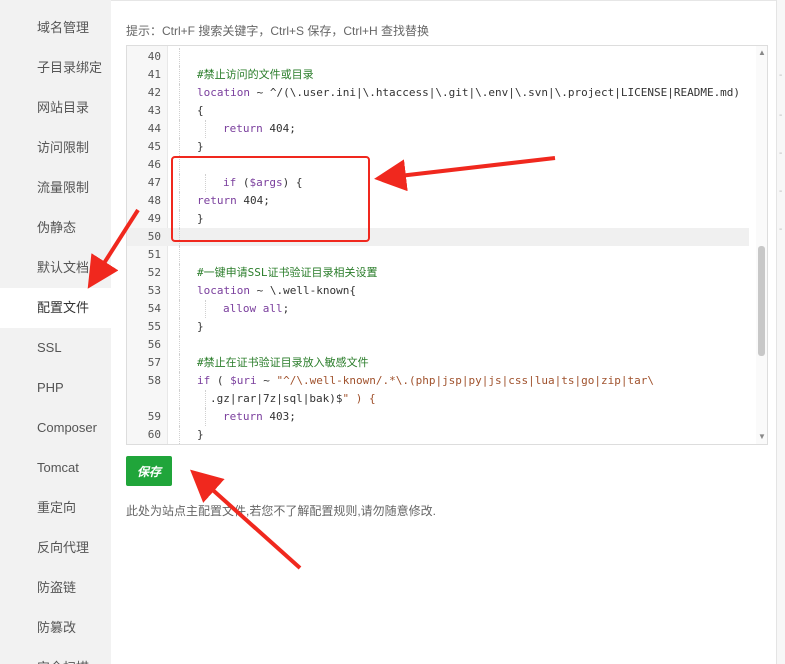  What do you see at coordinates (55, 388) in the screenshot?
I see `sidebar-item: PHP` at bounding box center [55, 388].